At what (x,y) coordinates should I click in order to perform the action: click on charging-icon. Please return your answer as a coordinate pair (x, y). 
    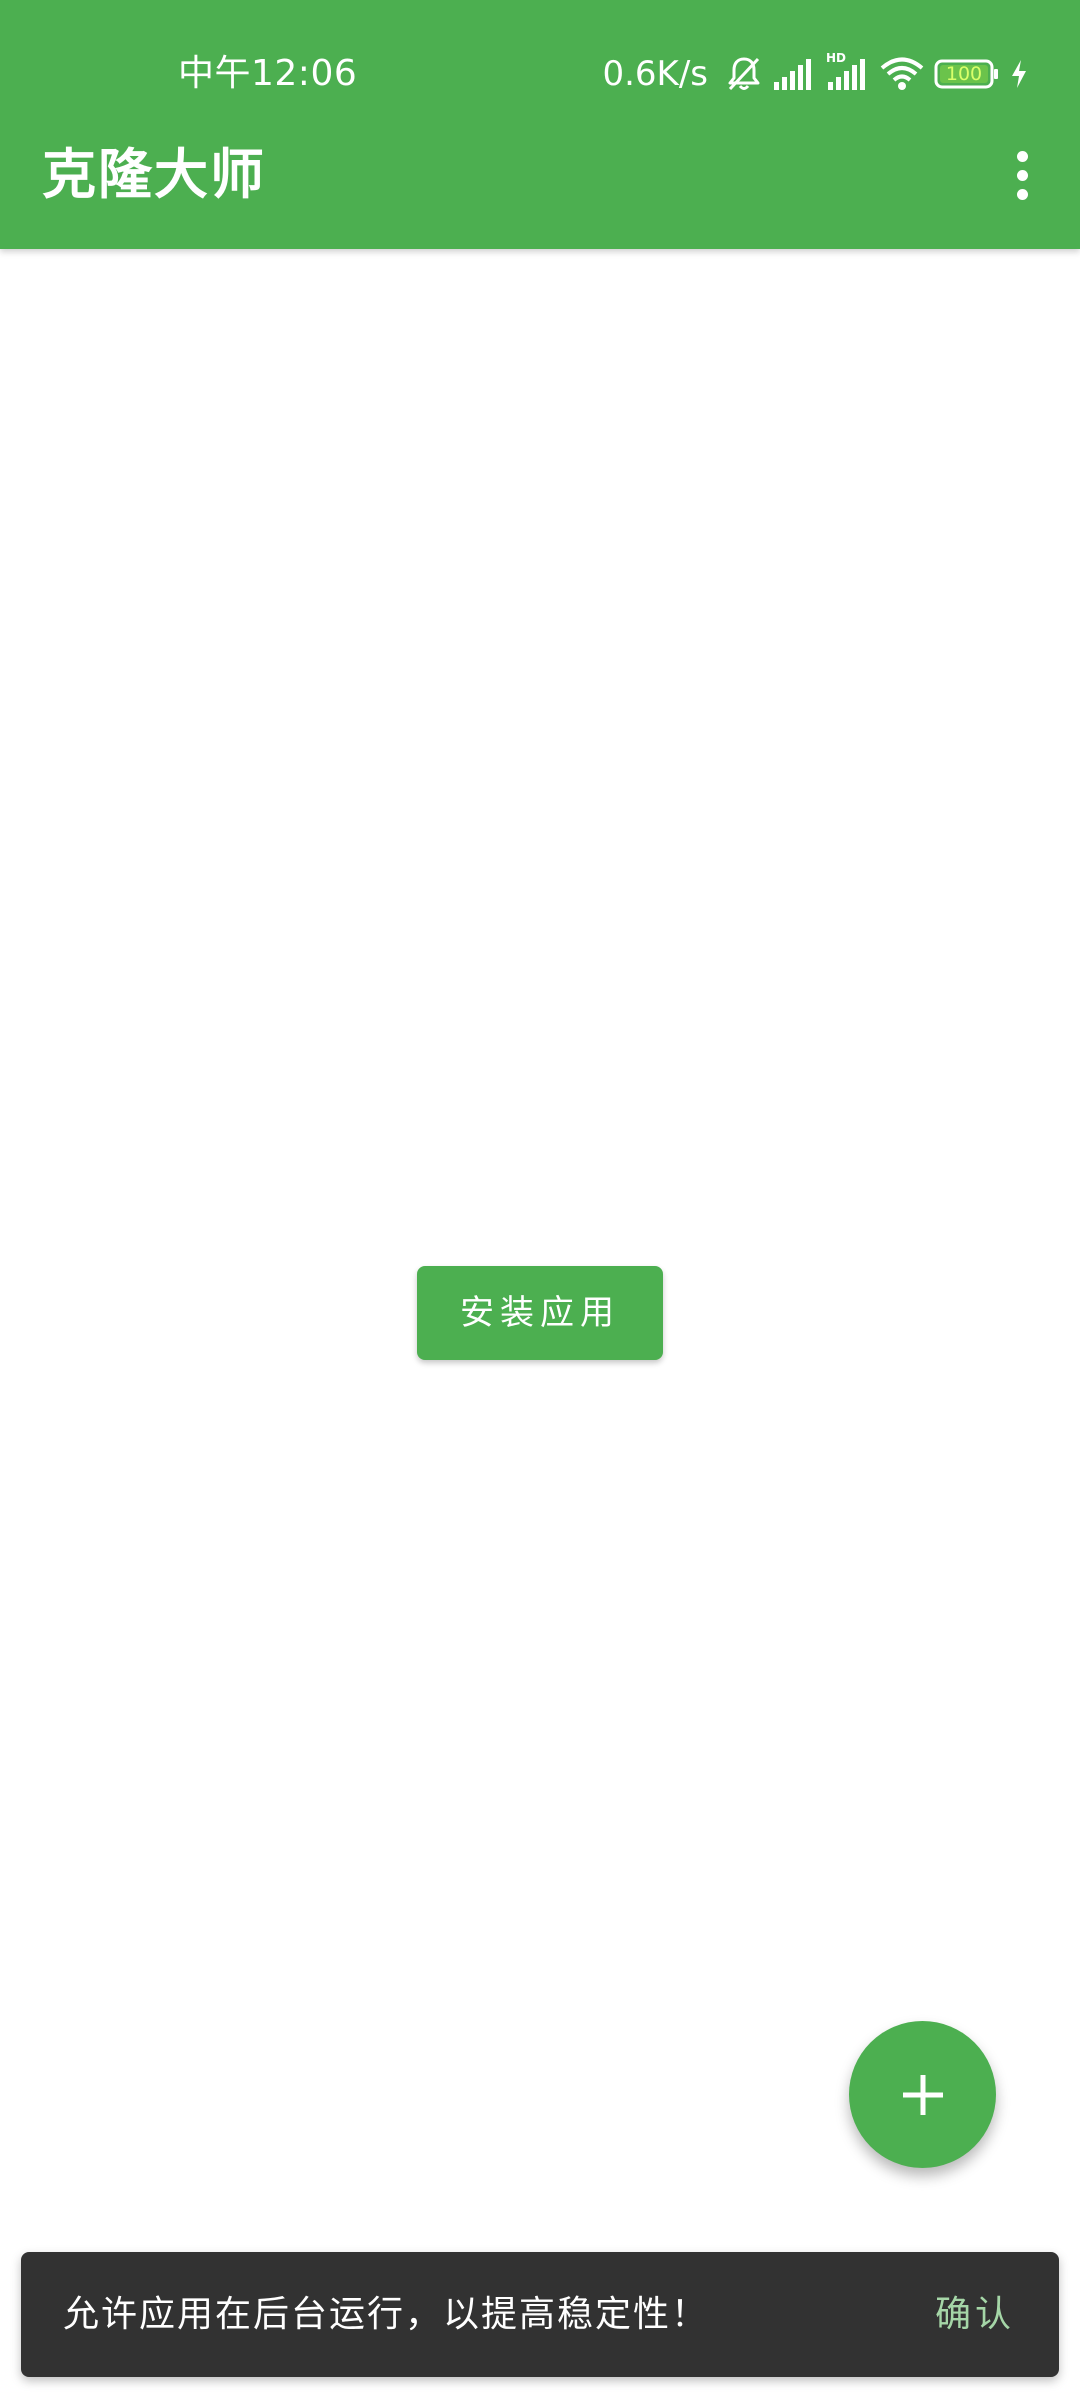
    Looking at the image, I should click on (1019, 74).